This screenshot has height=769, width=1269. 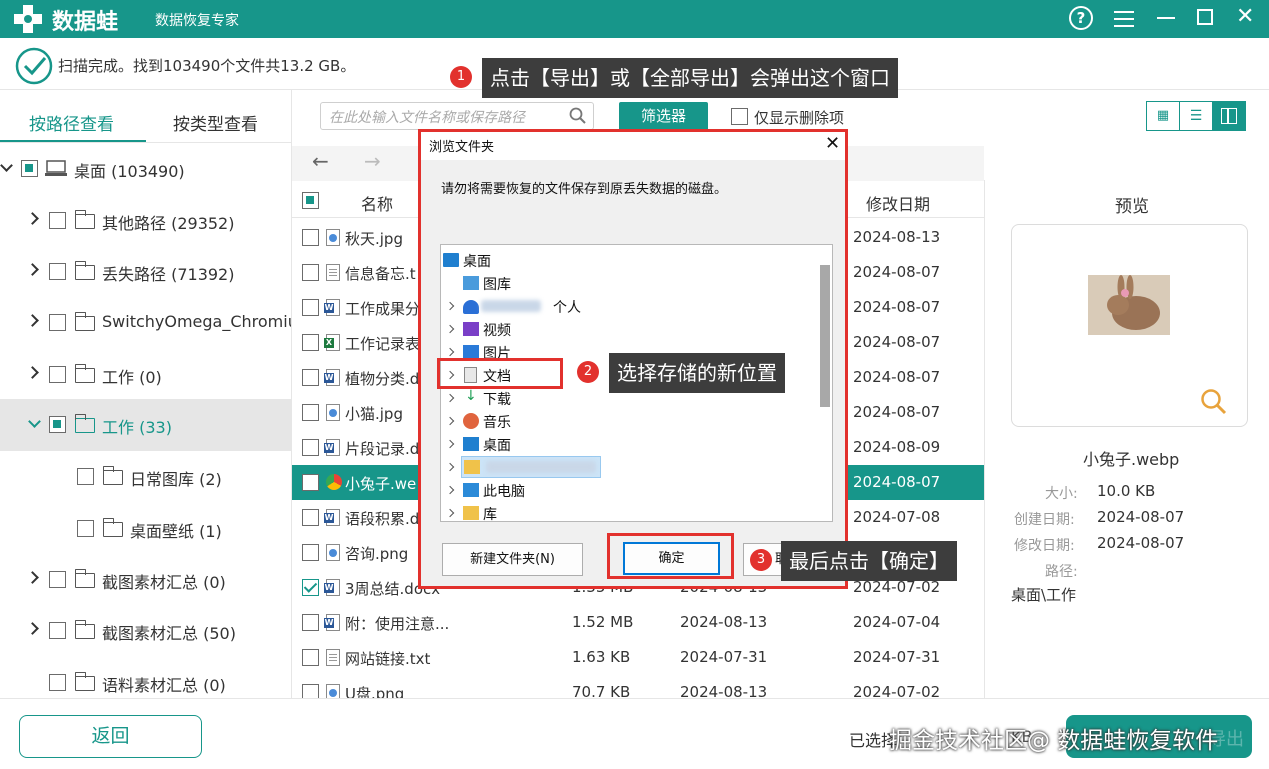 I want to click on column-header-name: 名称, so click(x=377, y=203).